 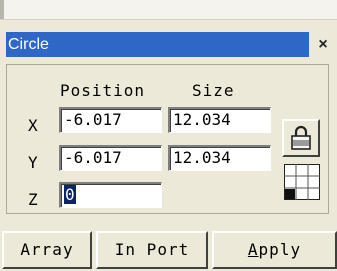 What do you see at coordinates (33, 199) in the screenshot?
I see `z-label: Z` at bounding box center [33, 199].